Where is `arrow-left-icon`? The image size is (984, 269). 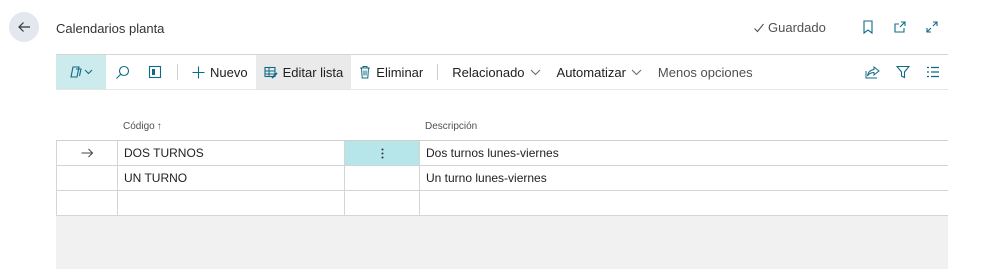
arrow-left-icon is located at coordinates (24, 27).